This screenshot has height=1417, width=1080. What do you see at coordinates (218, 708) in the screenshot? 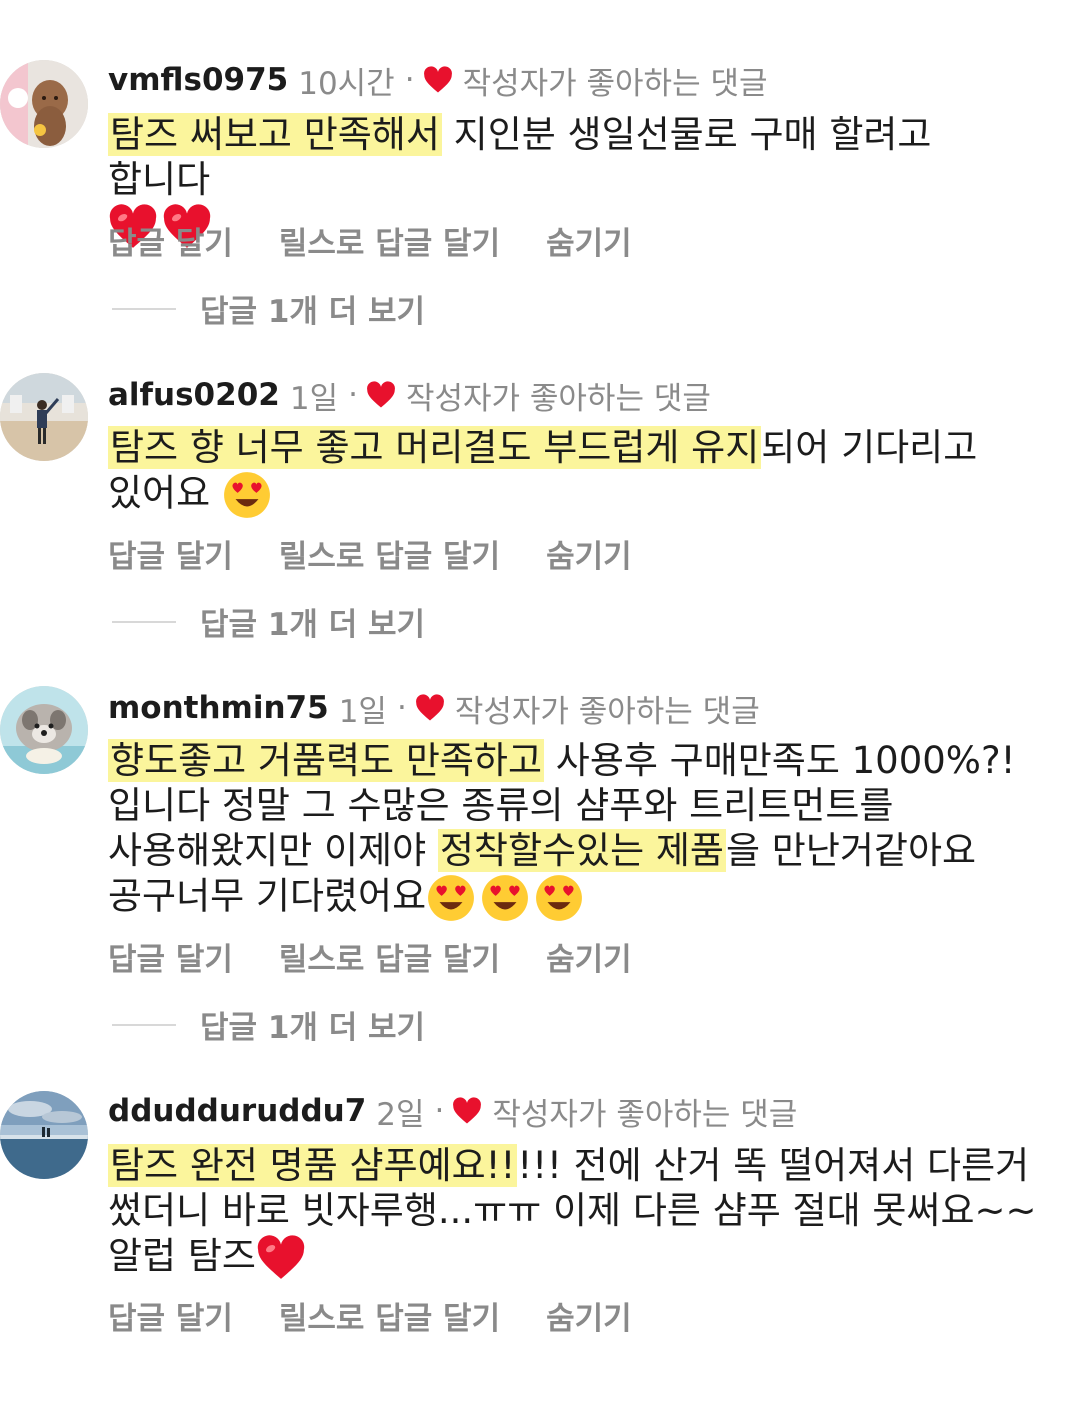
I see `username: monthmin75` at bounding box center [218, 708].